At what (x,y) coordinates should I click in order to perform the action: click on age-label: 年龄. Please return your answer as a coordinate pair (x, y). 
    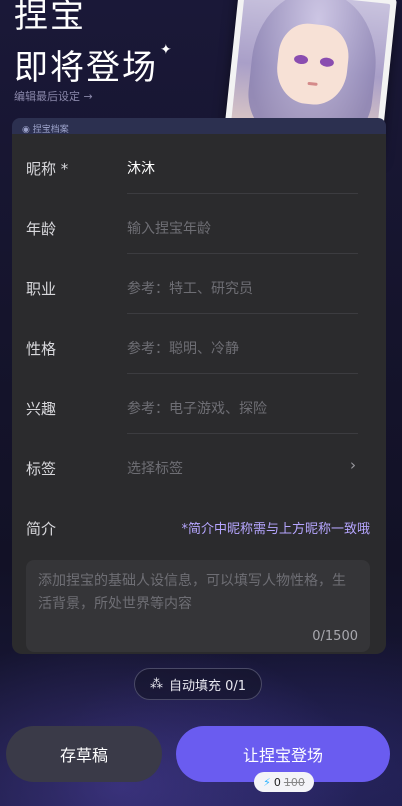
    Looking at the image, I should click on (41, 229).